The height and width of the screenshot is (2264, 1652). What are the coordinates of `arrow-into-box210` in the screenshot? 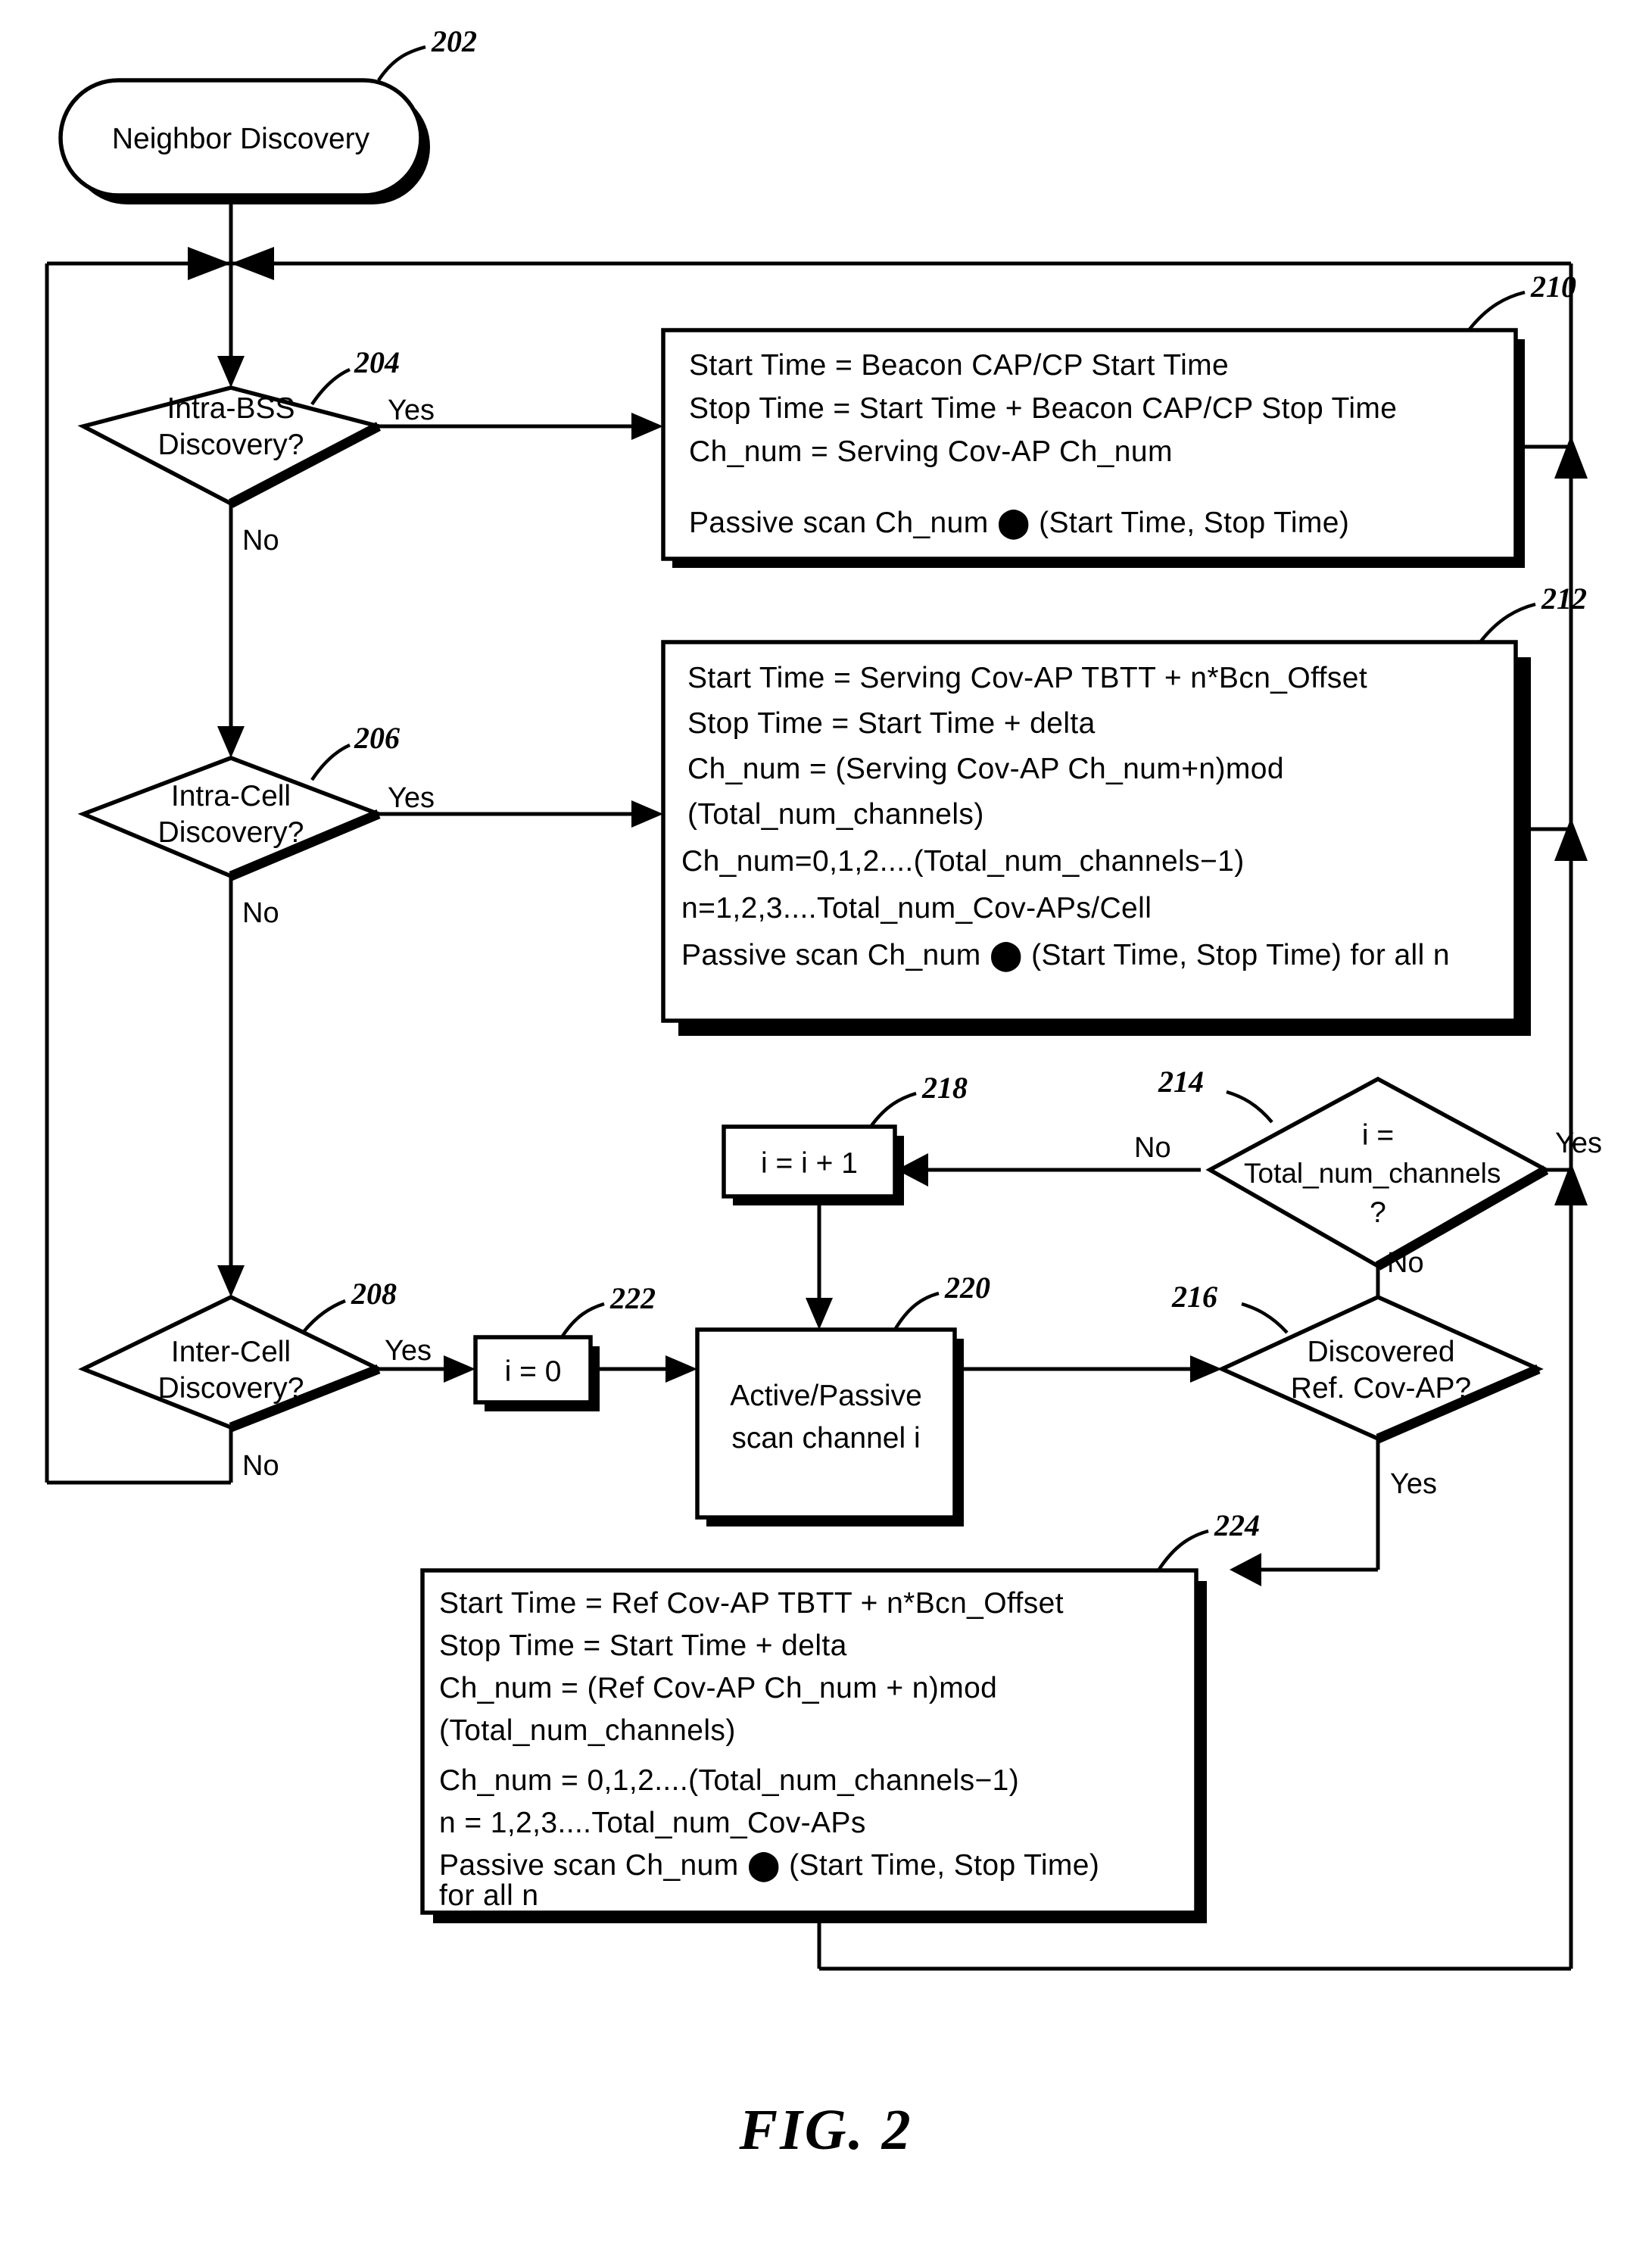 It's located at (647, 427).